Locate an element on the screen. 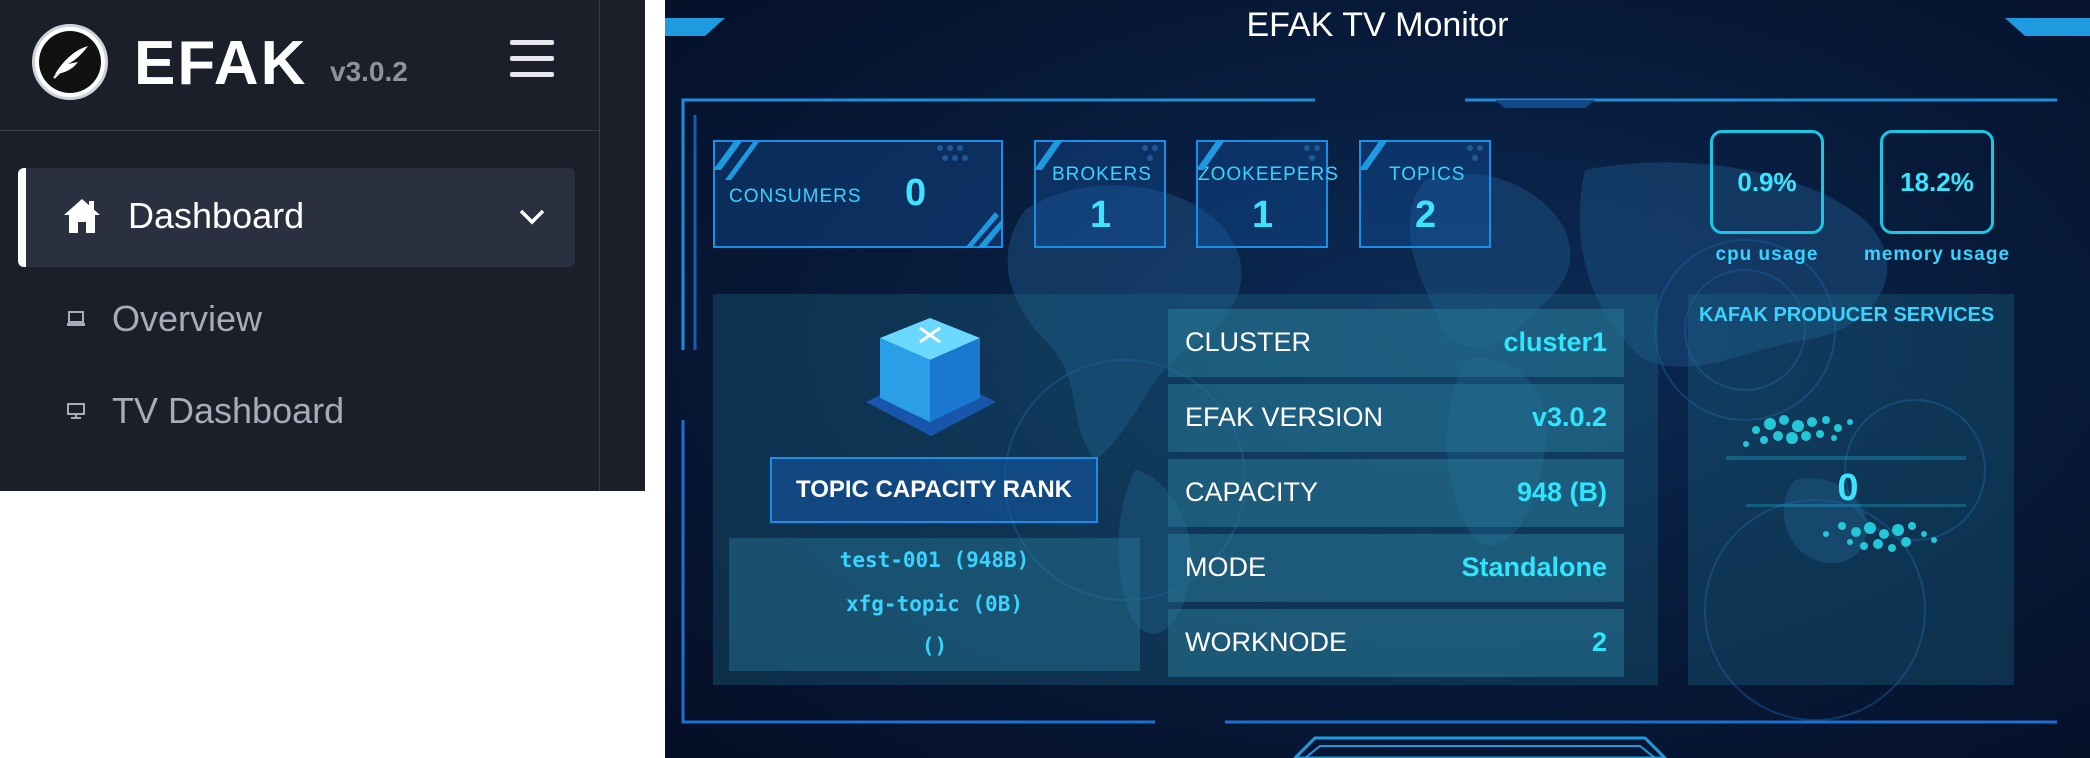 The image size is (2090, 758). memory-usage-gauge: 18.2% is located at coordinates (1937, 182).